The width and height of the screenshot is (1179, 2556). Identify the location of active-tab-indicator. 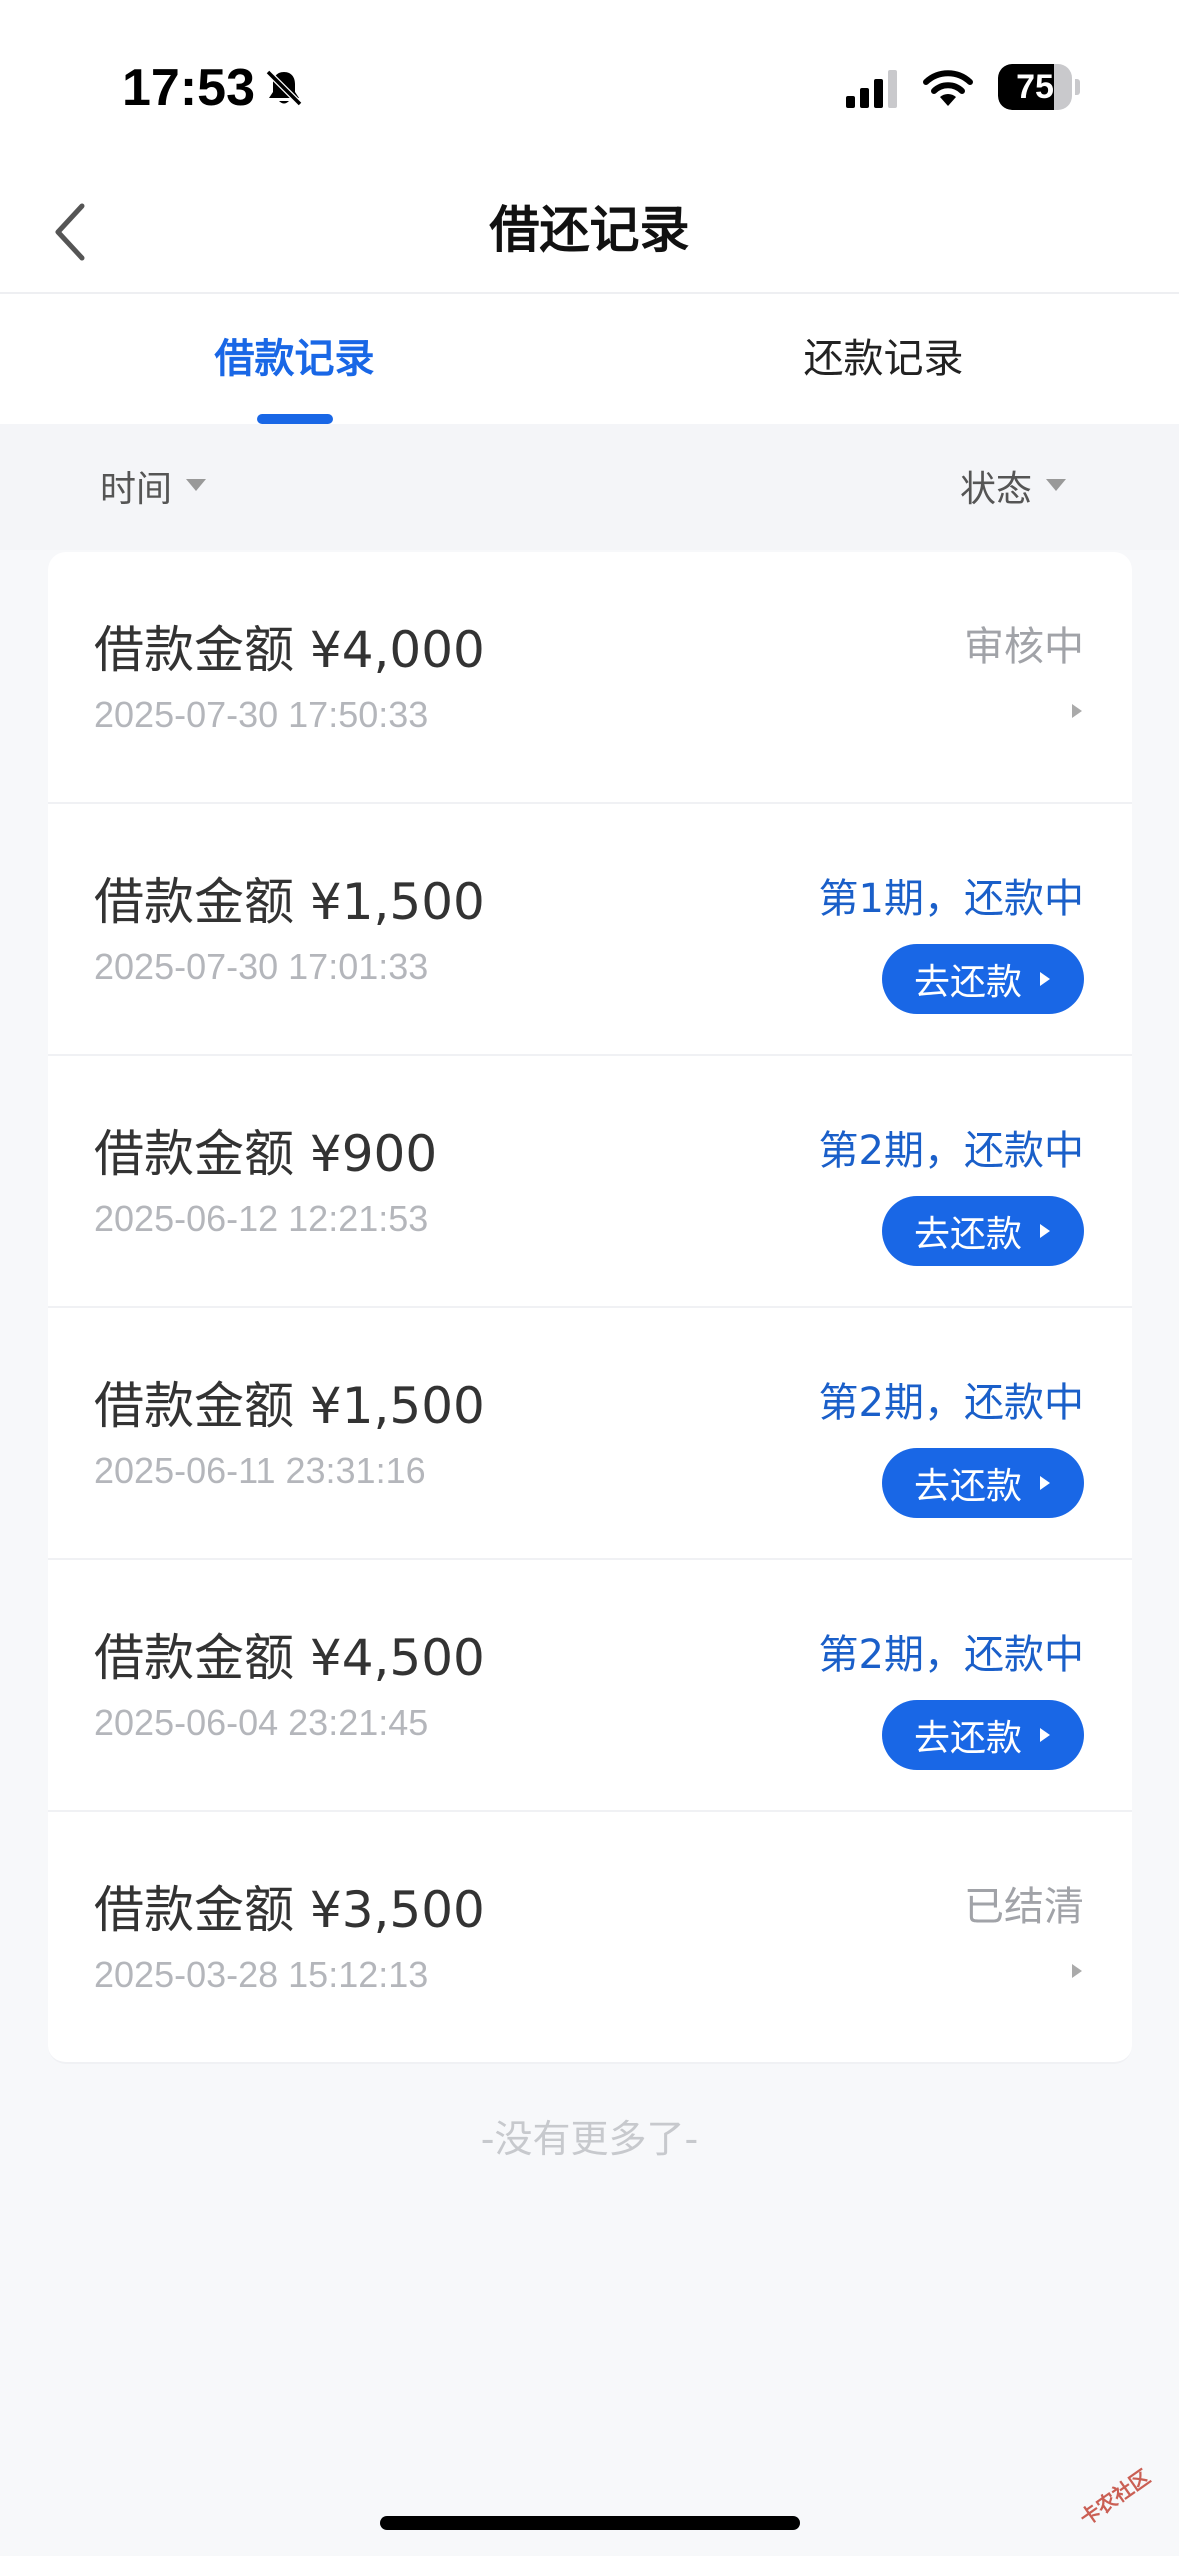
(295, 419).